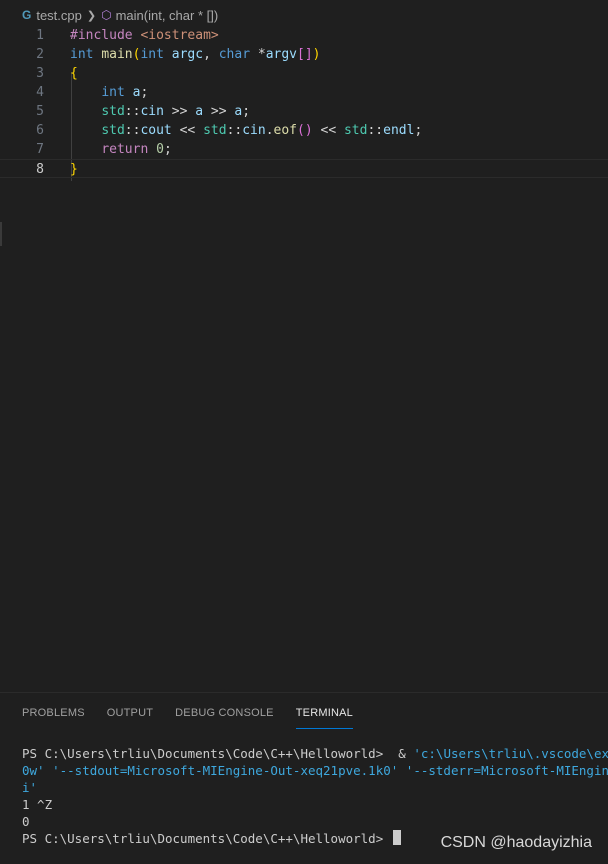 The width and height of the screenshot is (608, 864). I want to click on code-token: <iostream>, so click(179, 35).